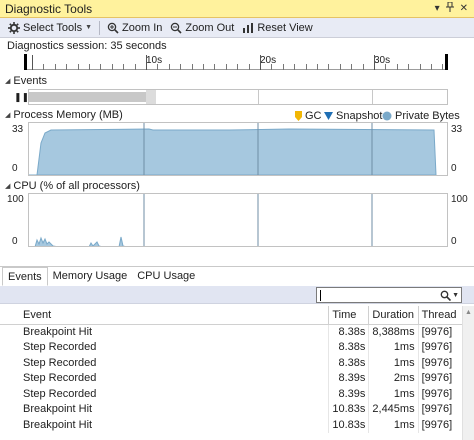  What do you see at coordinates (30, 81) in the screenshot?
I see `events-section-label: Events` at bounding box center [30, 81].